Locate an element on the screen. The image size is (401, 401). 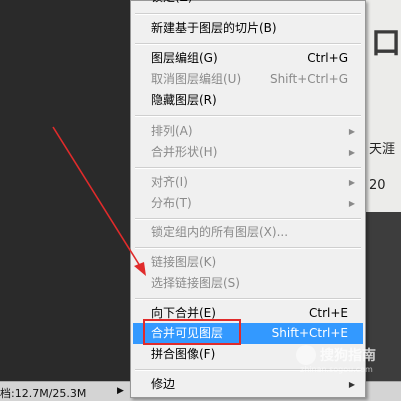
menu-item-combine-shapes: 合并形状(H) ▶ is located at coordinates (248, 152).